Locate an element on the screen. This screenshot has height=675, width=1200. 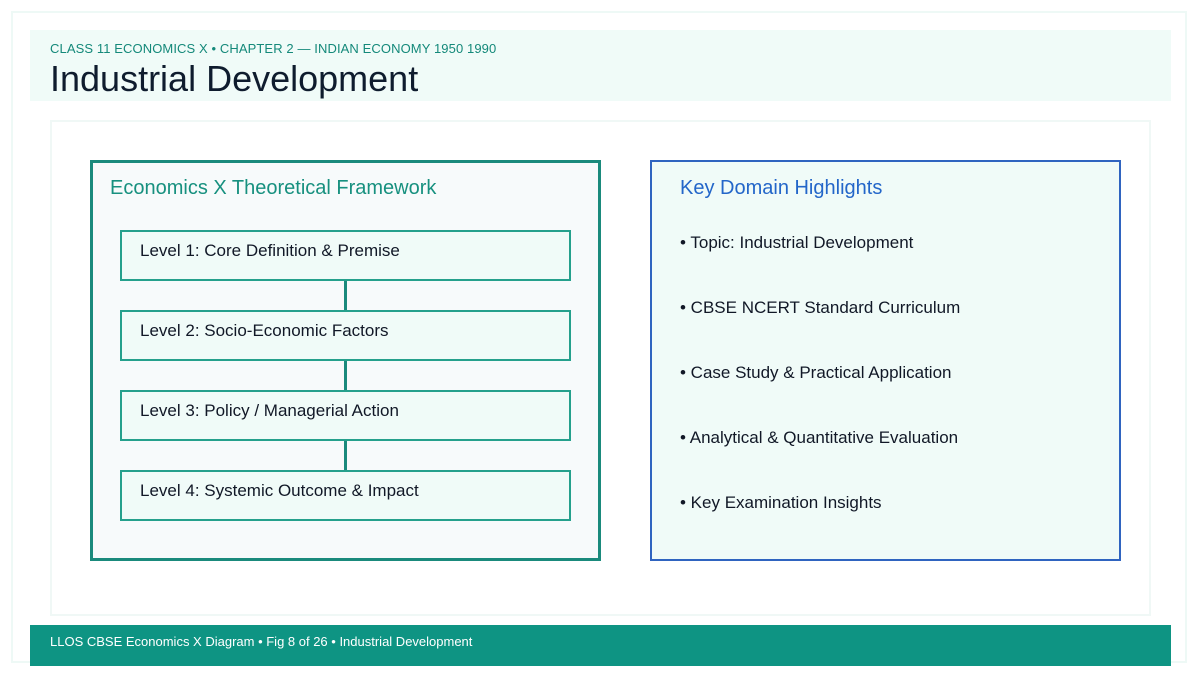
highlight-item-exam-insights: • Key Examination Insights is located at coordinates (781, 502).